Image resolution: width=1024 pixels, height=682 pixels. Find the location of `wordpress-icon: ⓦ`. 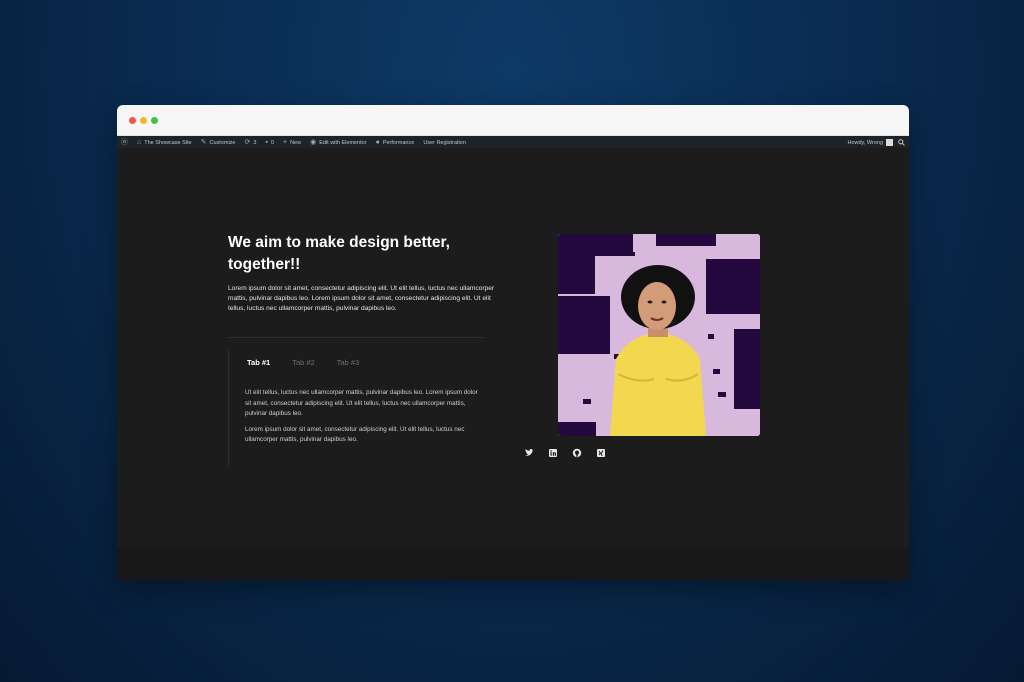

wordpress-icon: ⓦ is located at coordinates (124, 142).